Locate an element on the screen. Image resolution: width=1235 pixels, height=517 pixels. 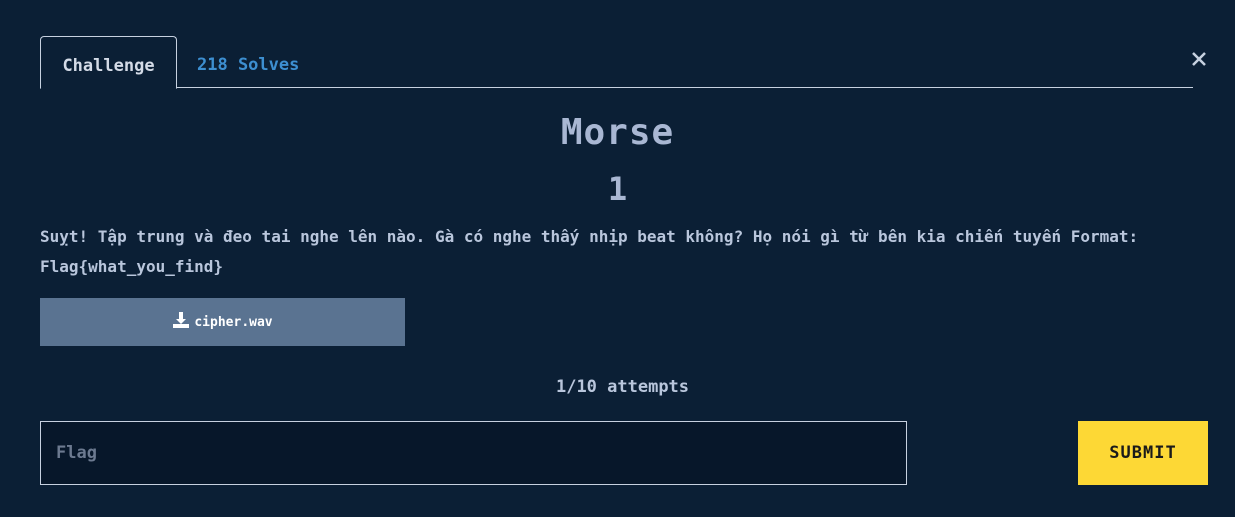
attempts-counter: 1/10 attempts is located at coordinates (622, 387).